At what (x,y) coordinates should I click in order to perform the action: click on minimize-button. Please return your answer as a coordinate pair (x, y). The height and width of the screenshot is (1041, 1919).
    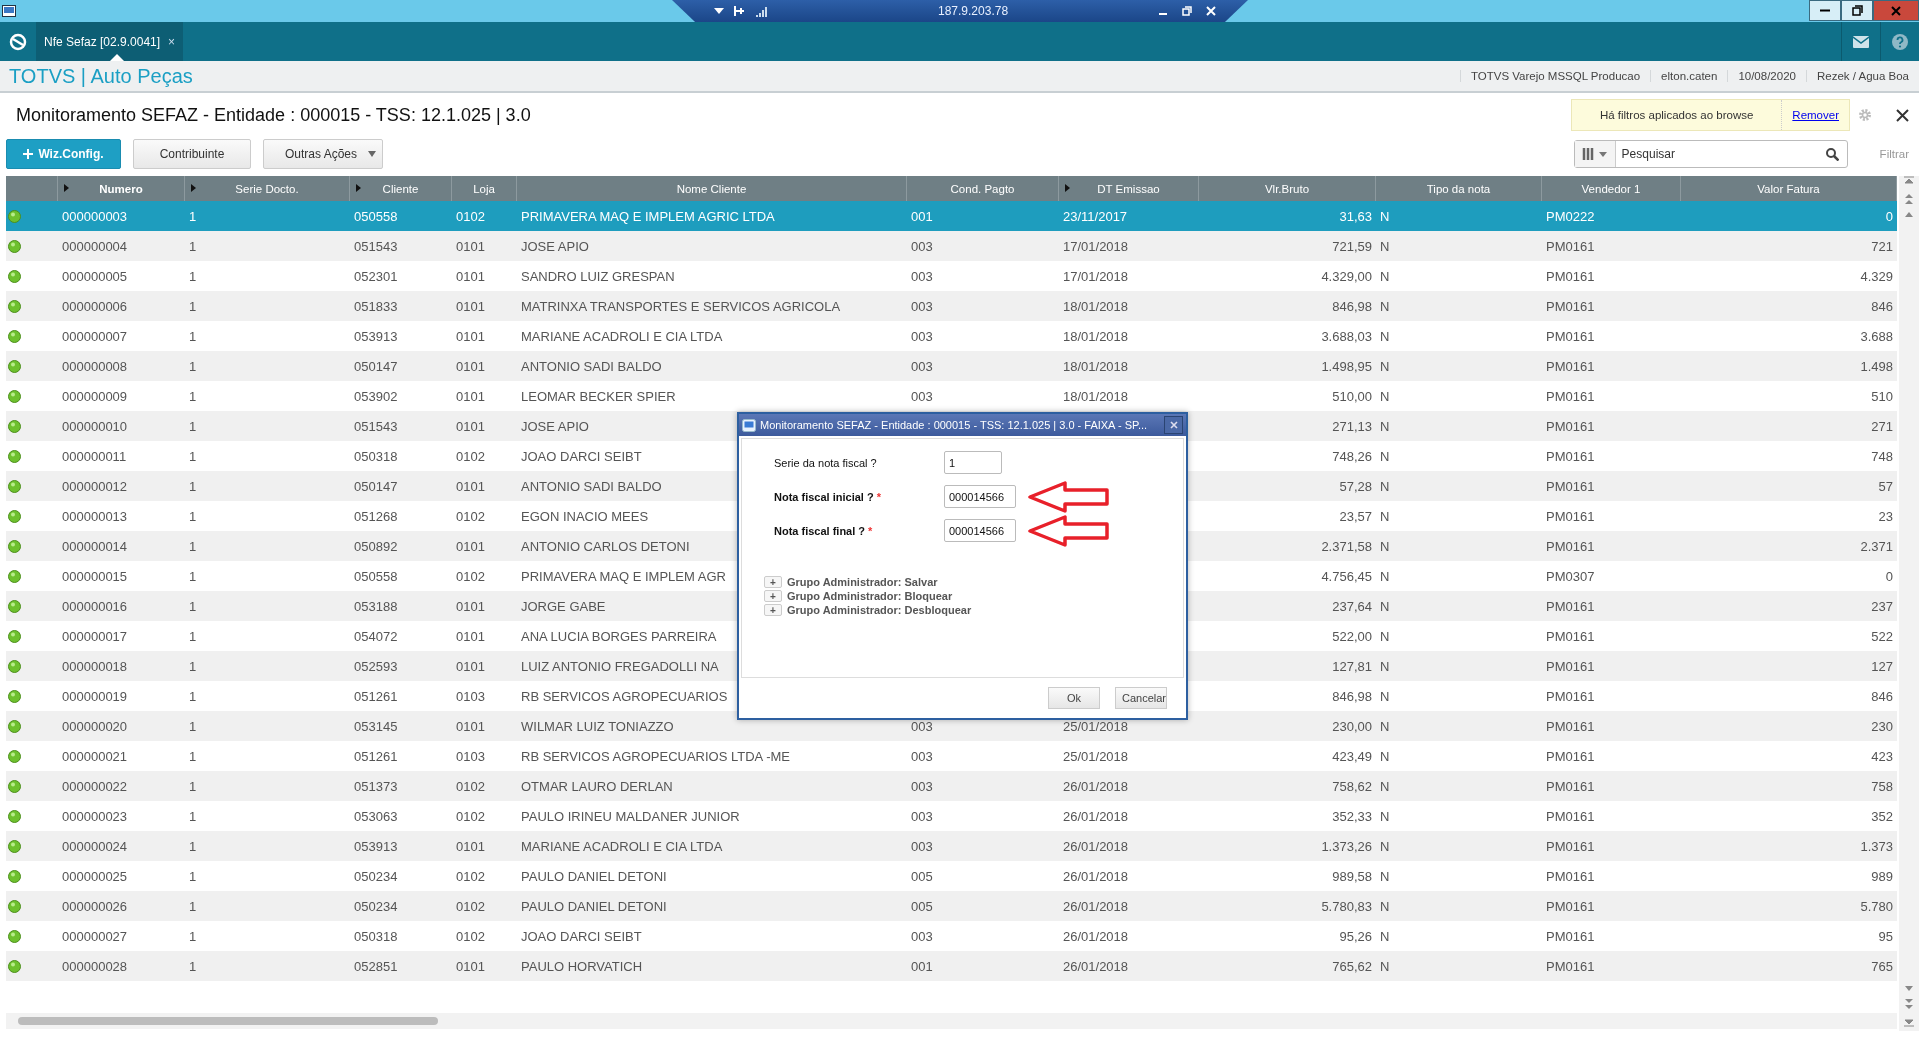
    Looking at the image, I should click on (1825, 10).